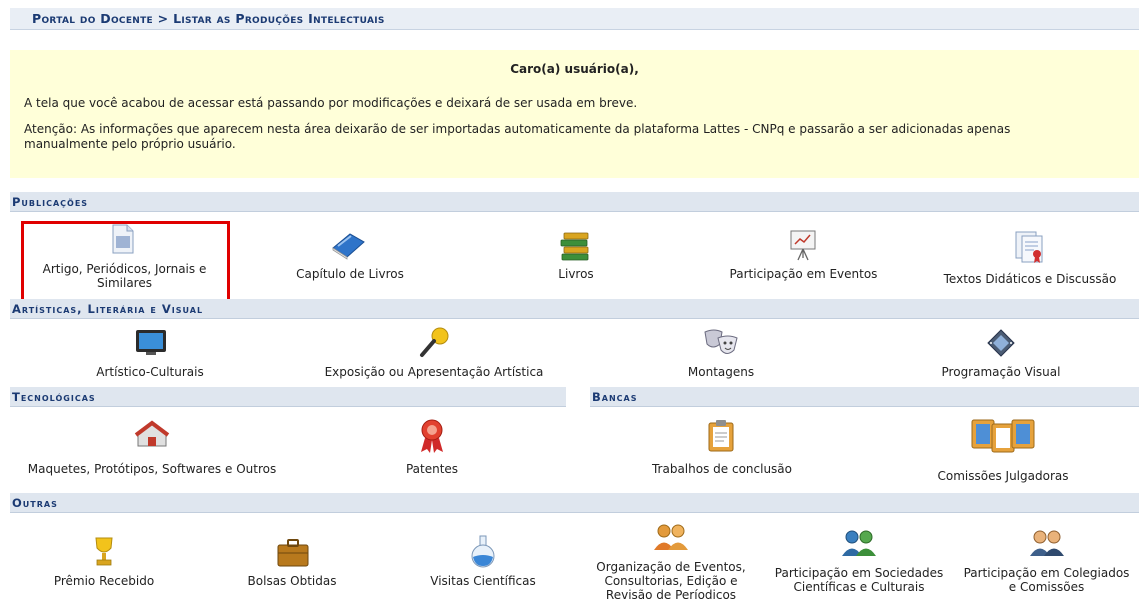 This screenshot has width=1139, height=605. Describe the element at coordinates (671, 567) in the screenshot. I see `organizacao-label-1: Organização de Eventos,` at that location.